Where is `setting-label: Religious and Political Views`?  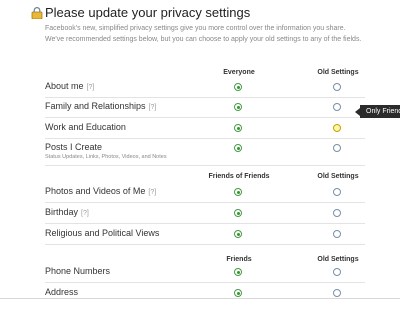 setting-label: Religious and Political Views is located at coordinates (102, 233).